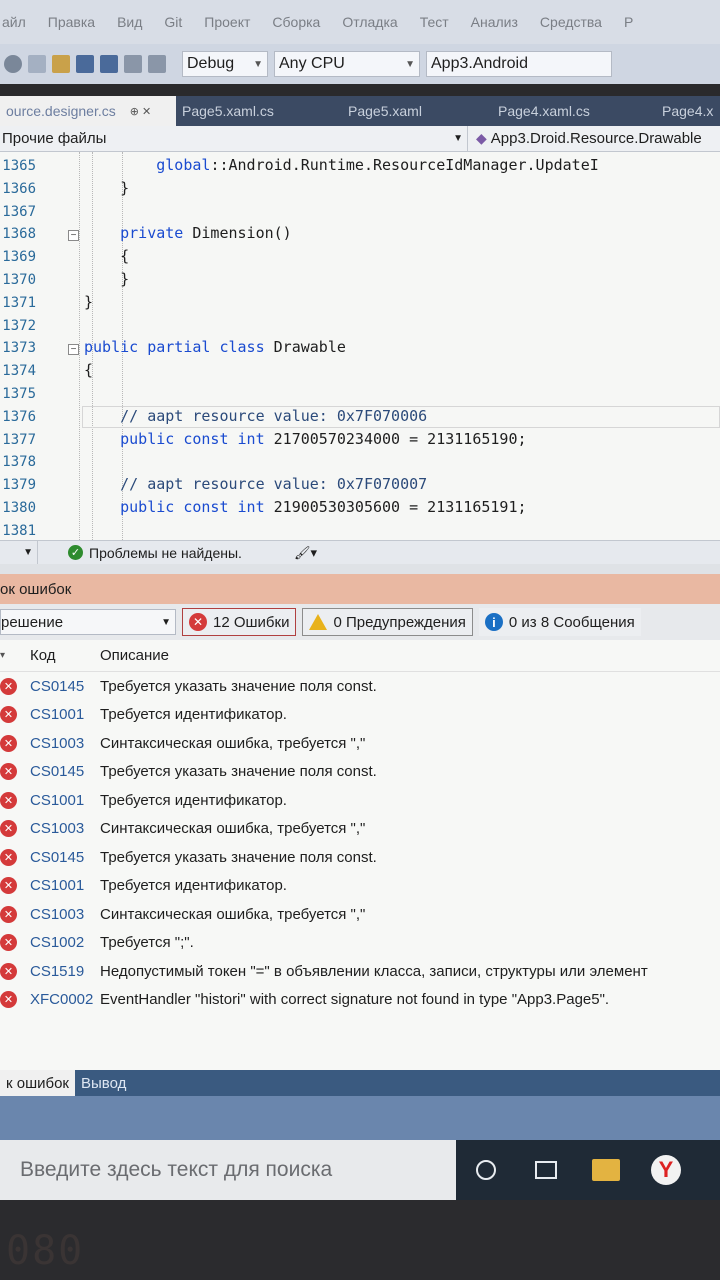 This screenshot has height=1280, width=720. Describe the element at coordinates (628, 22) in the screenshot. I see `menu-item: Р` at that location.